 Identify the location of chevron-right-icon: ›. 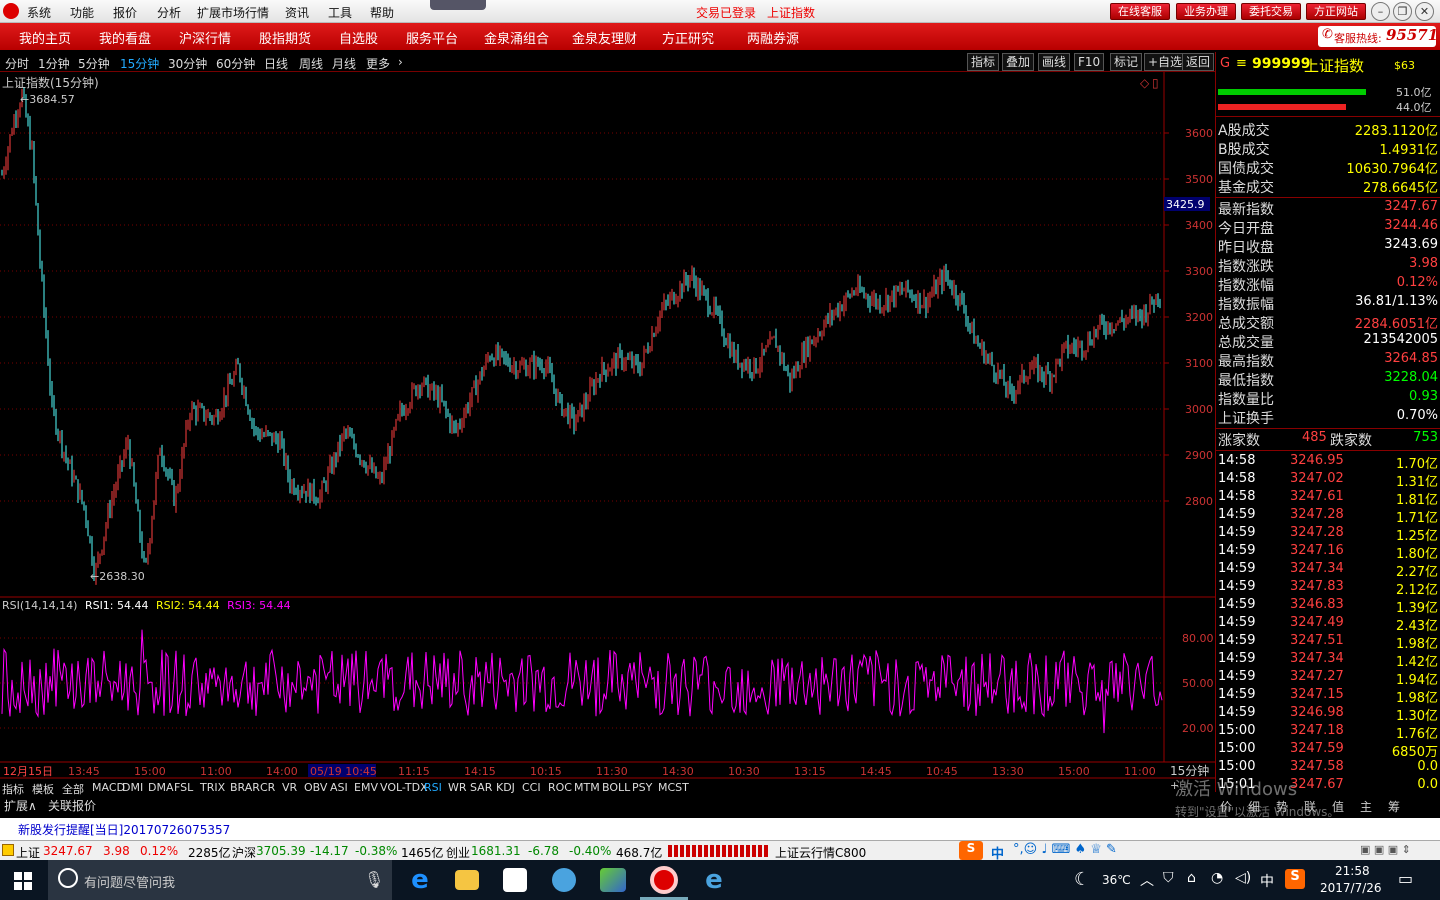
(400, 62).